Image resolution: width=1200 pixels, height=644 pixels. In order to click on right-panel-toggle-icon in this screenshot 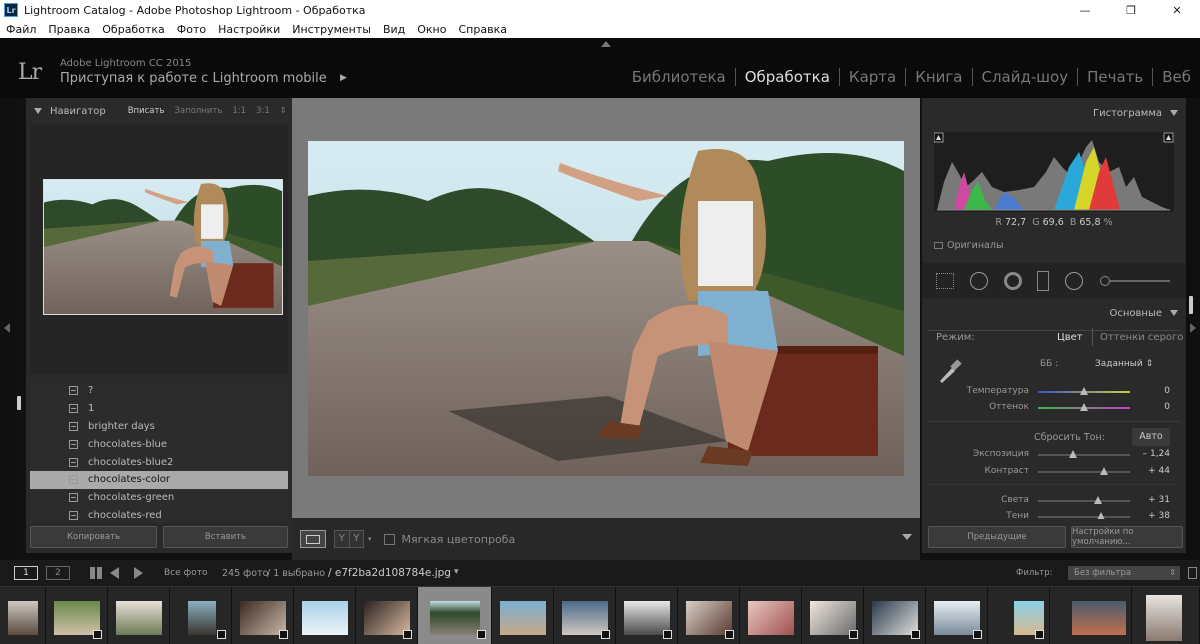, I will do `click(1193, 328)`.